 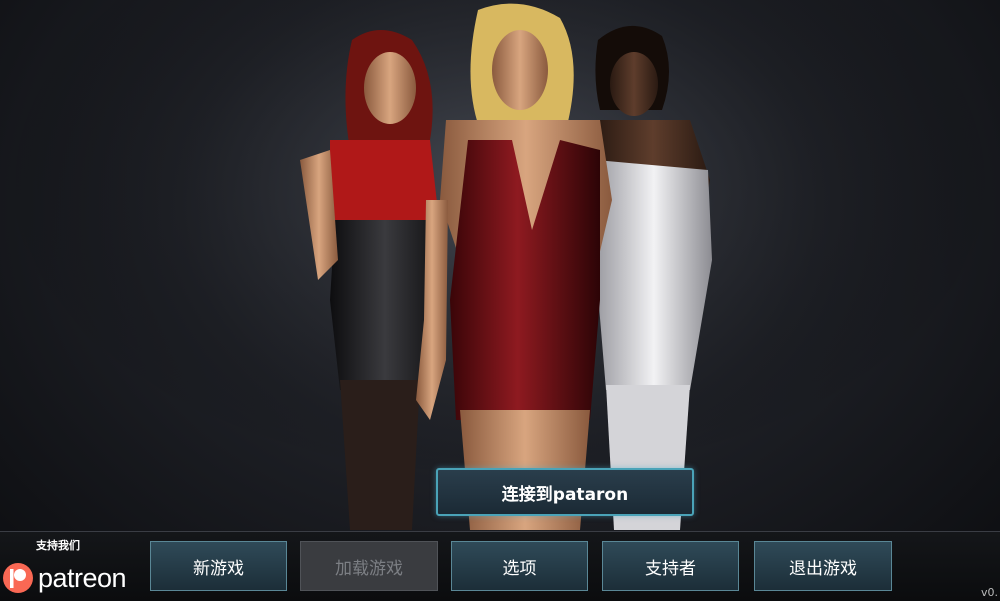 What do you see at coordinates (58, 545) in the screenshot?
I see `support-us-label: 支持我们` at bounding box center [58, 545].